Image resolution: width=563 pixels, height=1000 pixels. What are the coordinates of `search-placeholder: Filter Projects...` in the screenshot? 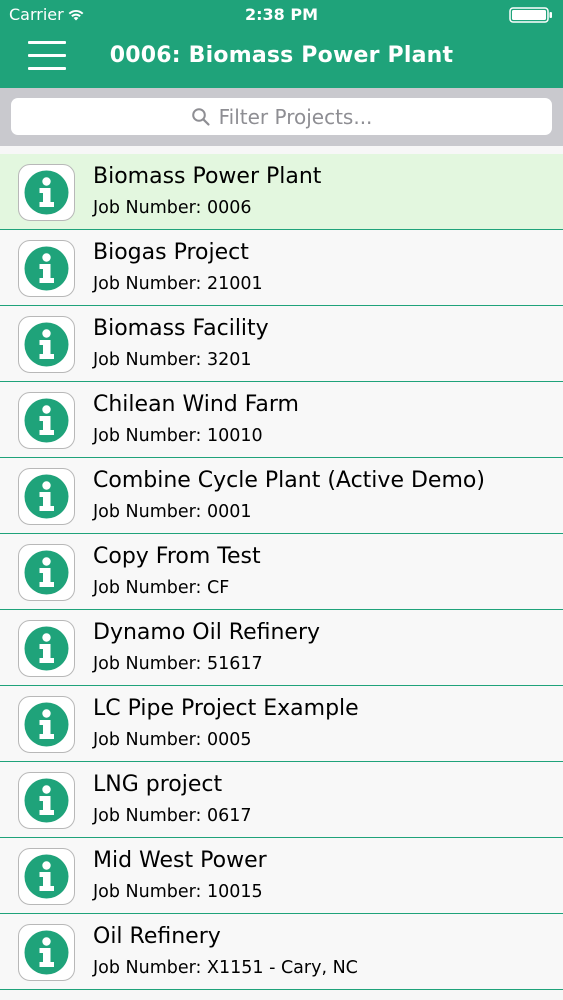 It's located at (295, 116).